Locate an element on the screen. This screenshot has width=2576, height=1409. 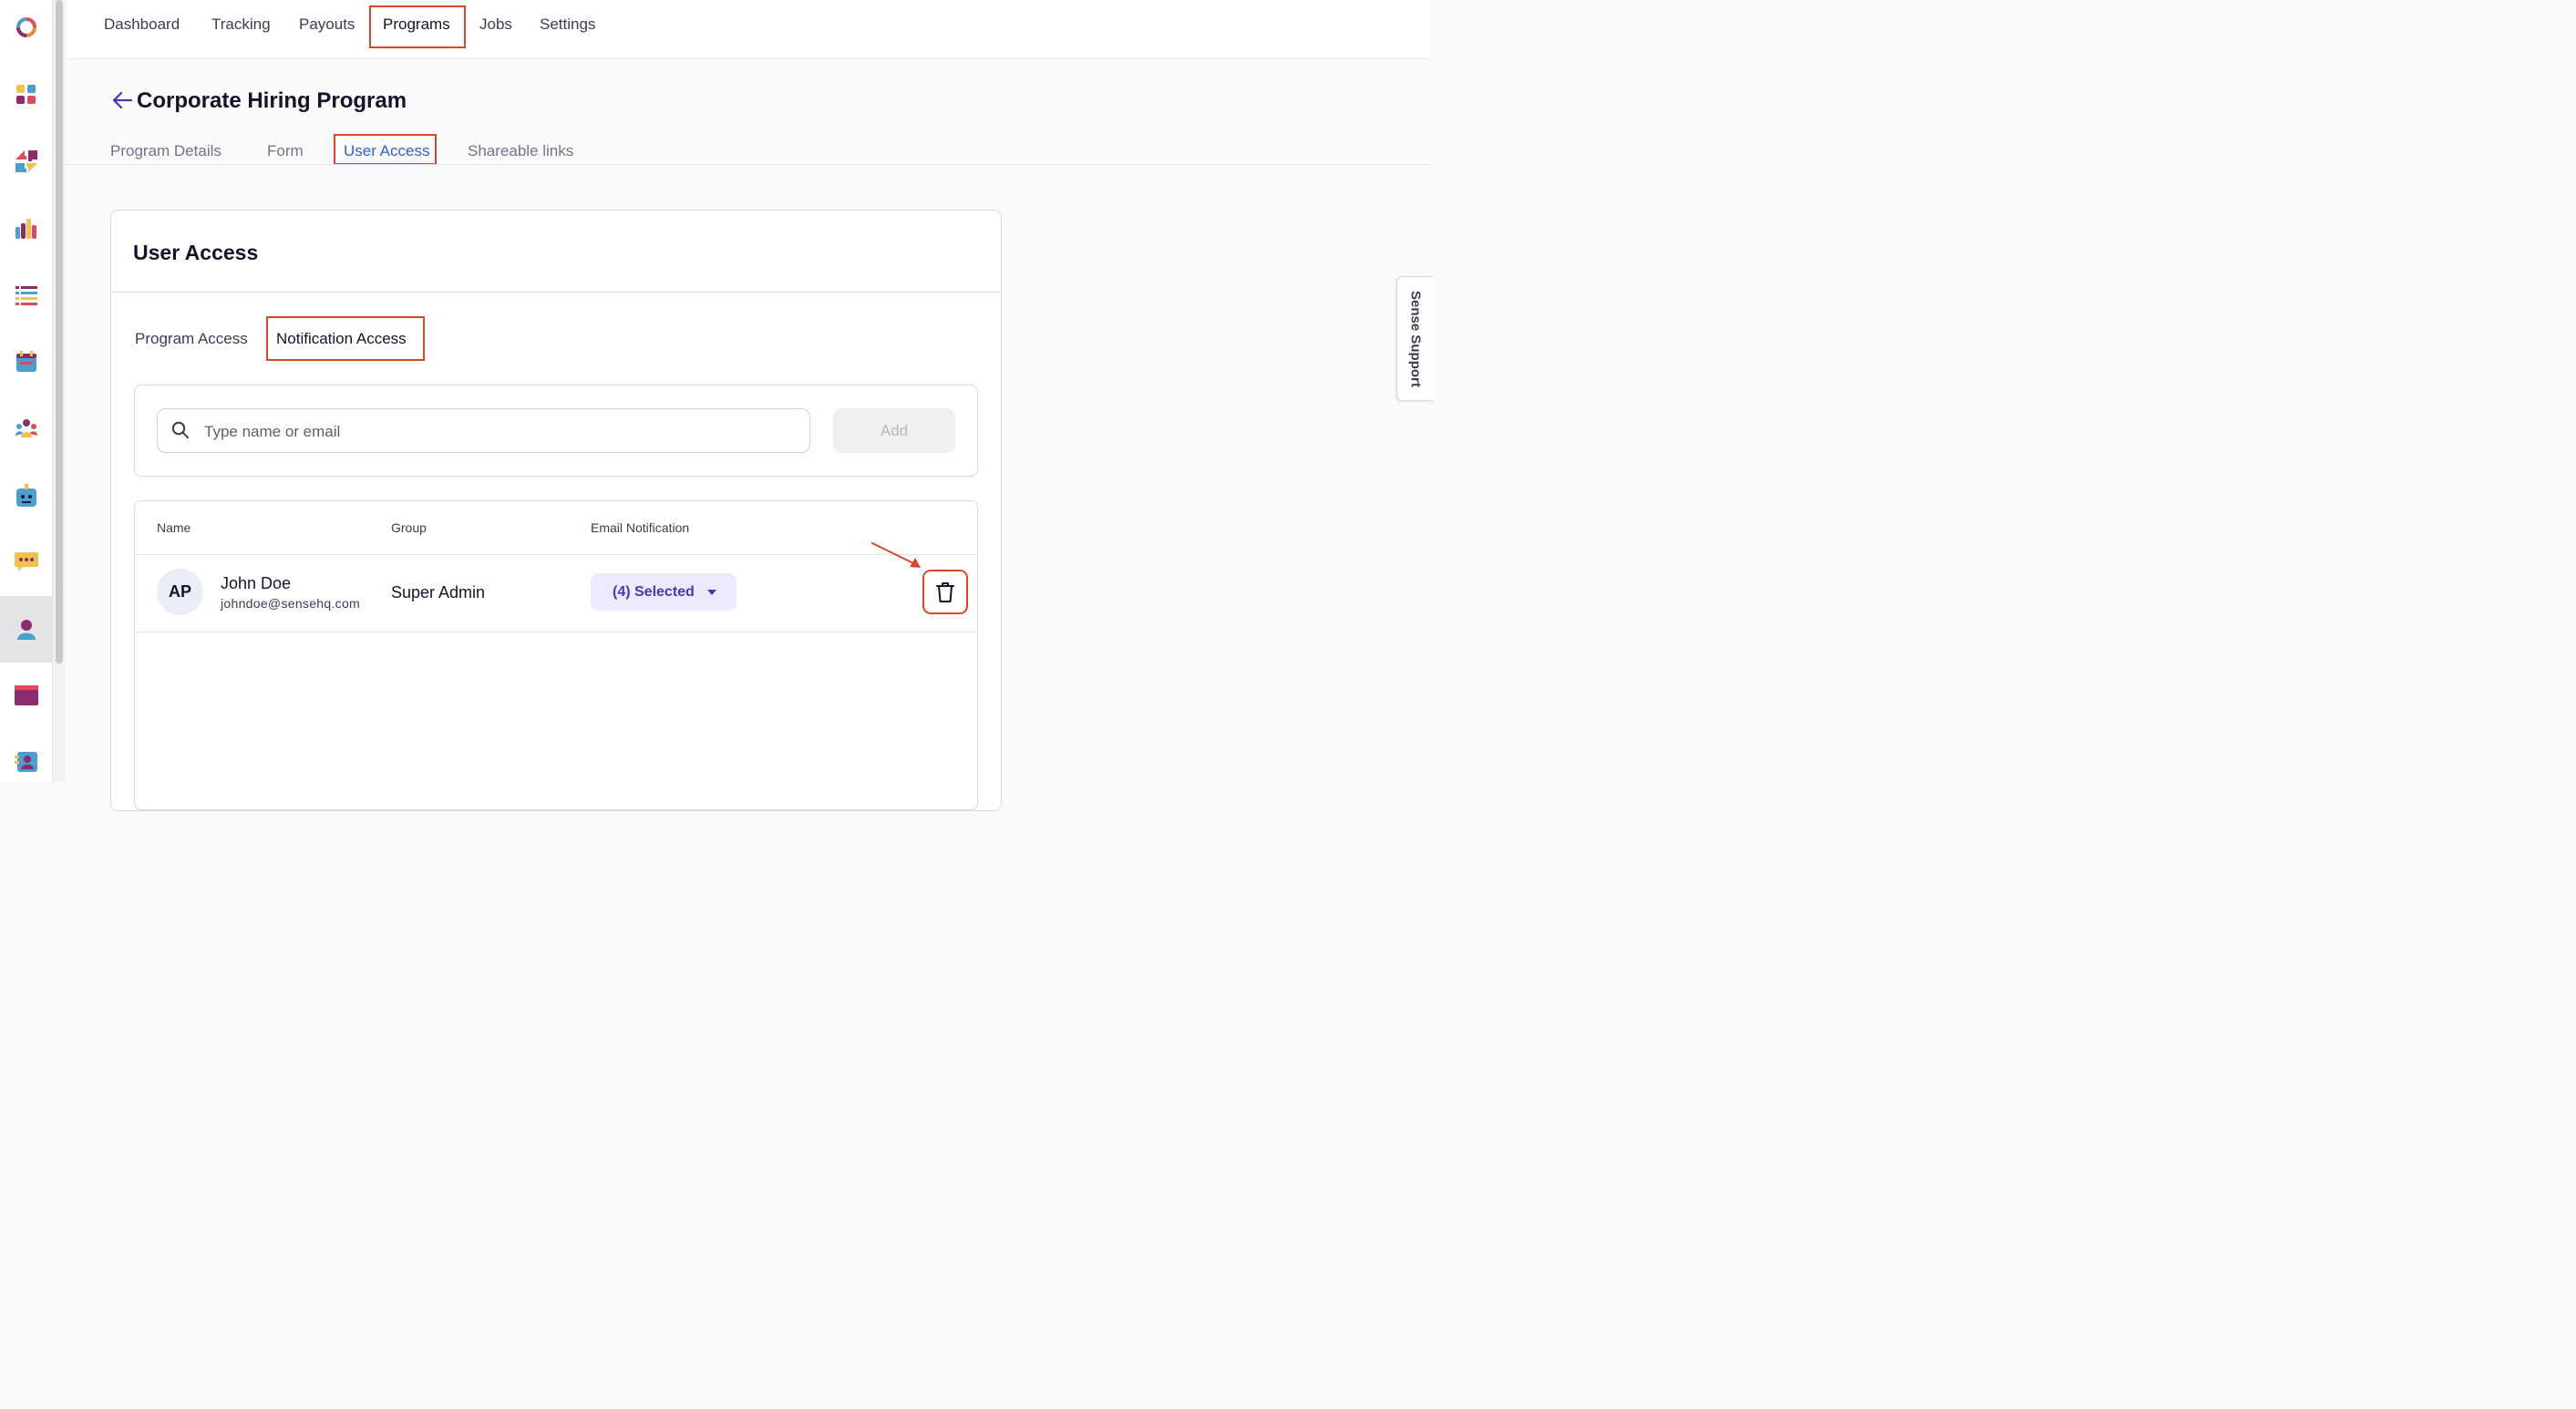
header-divider is located at coordinates (556, 554).